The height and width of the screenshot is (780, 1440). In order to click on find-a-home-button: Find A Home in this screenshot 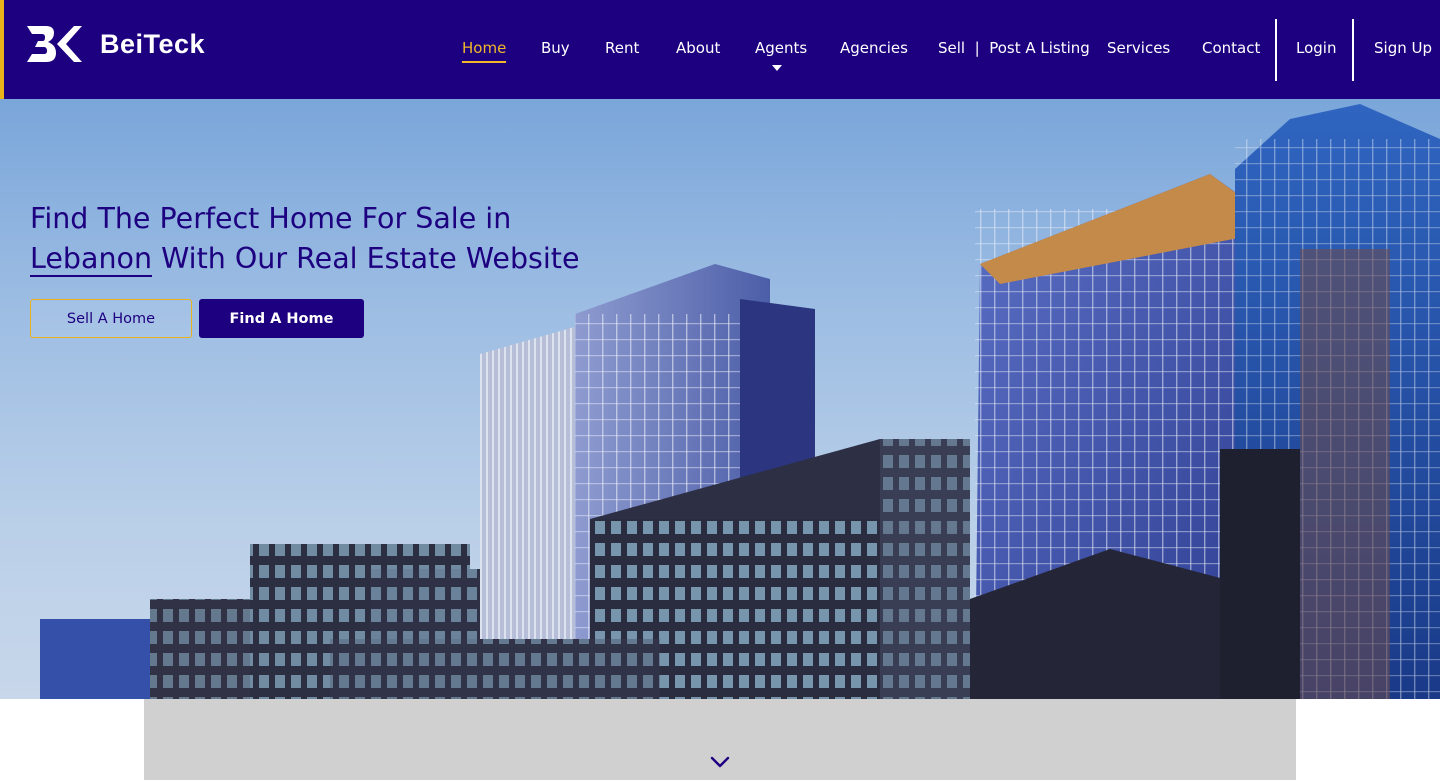, I will do `click(281, 318)`.